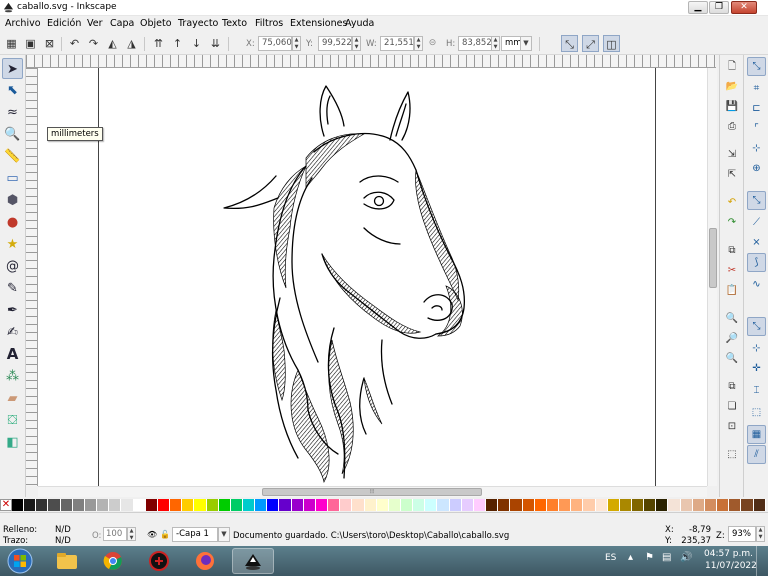 Image resolution: width=768 pixels, height=576 pixels. Describe the element at coordinates (156, 23) in the screenshot. I see `menu-objeto: Objeto` at that location.